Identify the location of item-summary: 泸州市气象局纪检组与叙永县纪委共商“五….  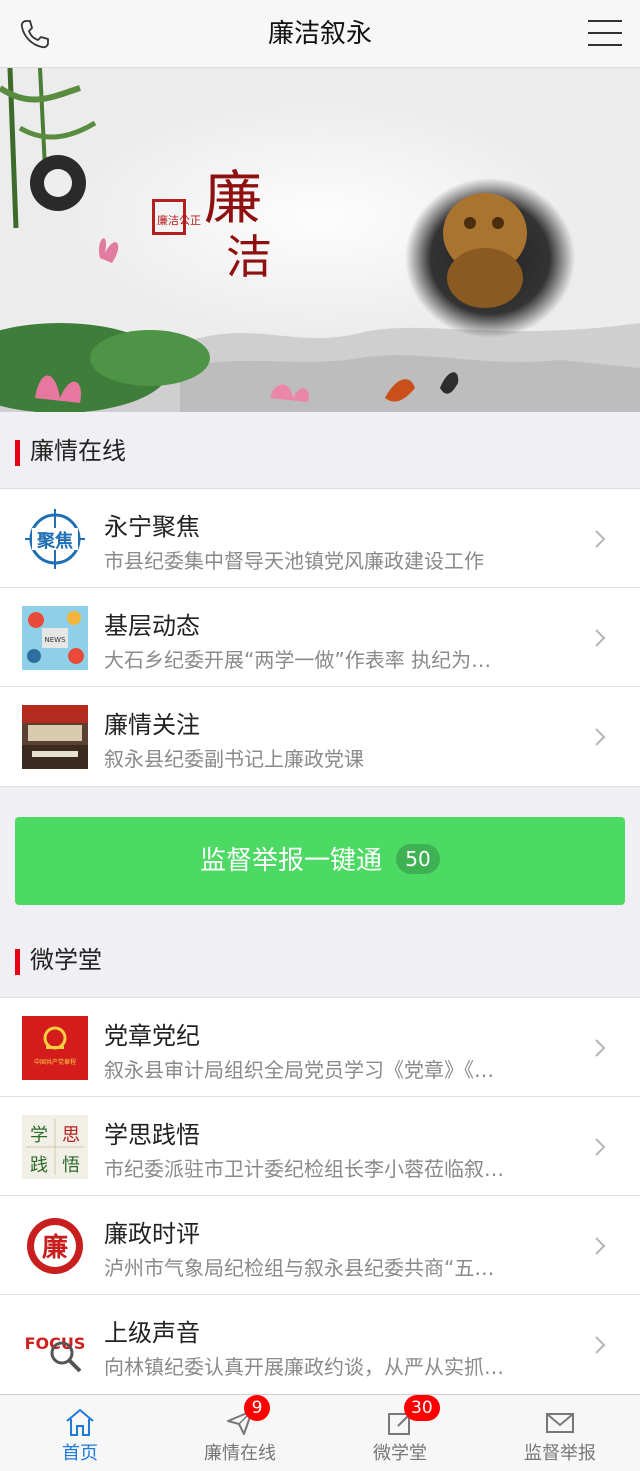
(299, 1268).